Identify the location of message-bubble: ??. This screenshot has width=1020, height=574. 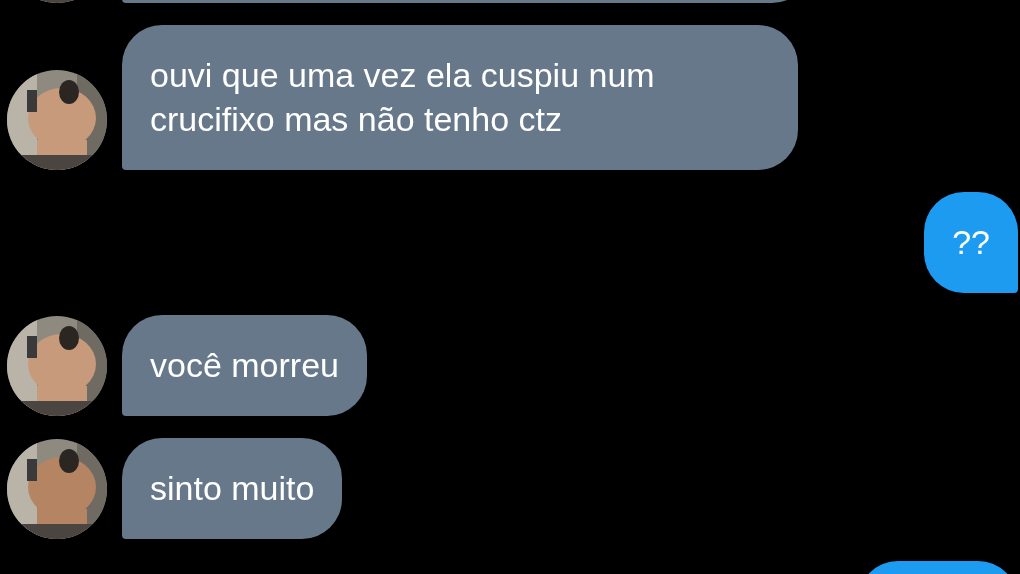
(971, 242).